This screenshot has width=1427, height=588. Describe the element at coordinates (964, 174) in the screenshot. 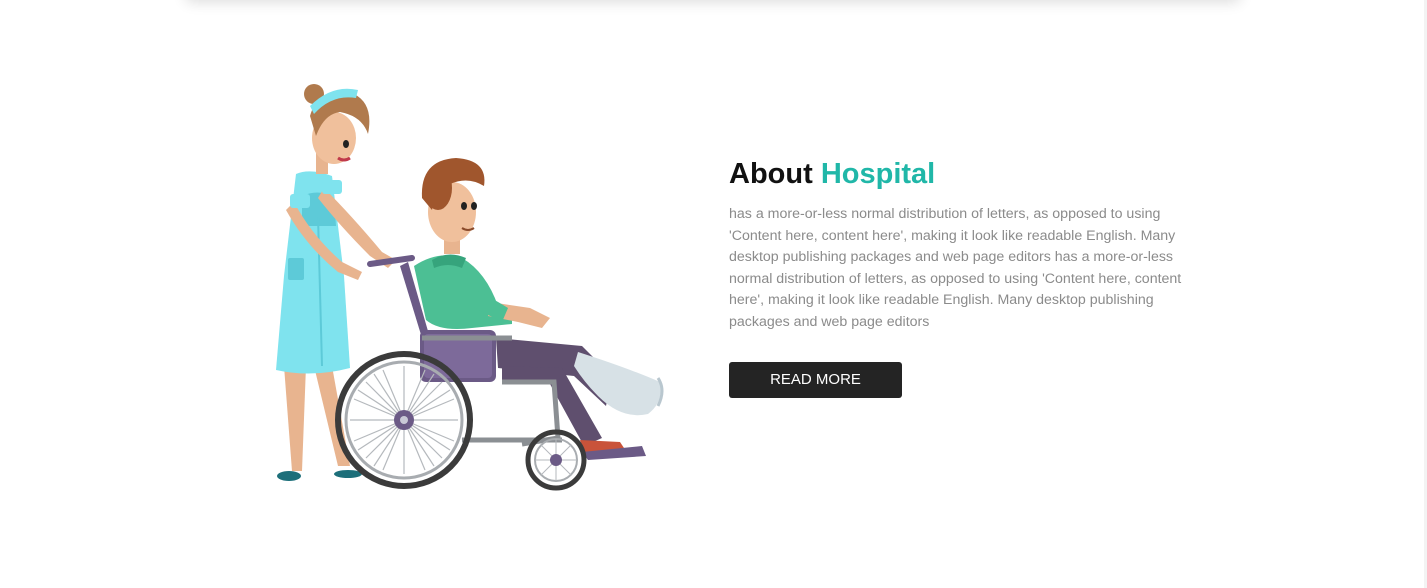

I see `about-title: About Hospital` at that location.